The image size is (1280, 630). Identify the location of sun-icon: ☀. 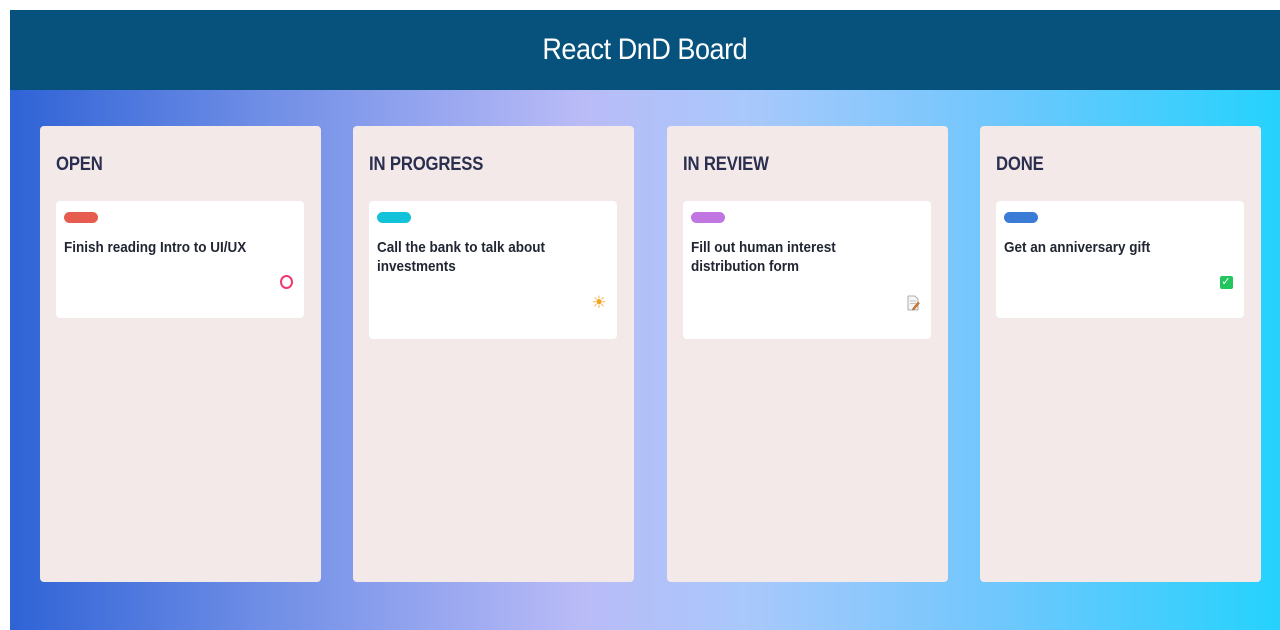
(599, 302).